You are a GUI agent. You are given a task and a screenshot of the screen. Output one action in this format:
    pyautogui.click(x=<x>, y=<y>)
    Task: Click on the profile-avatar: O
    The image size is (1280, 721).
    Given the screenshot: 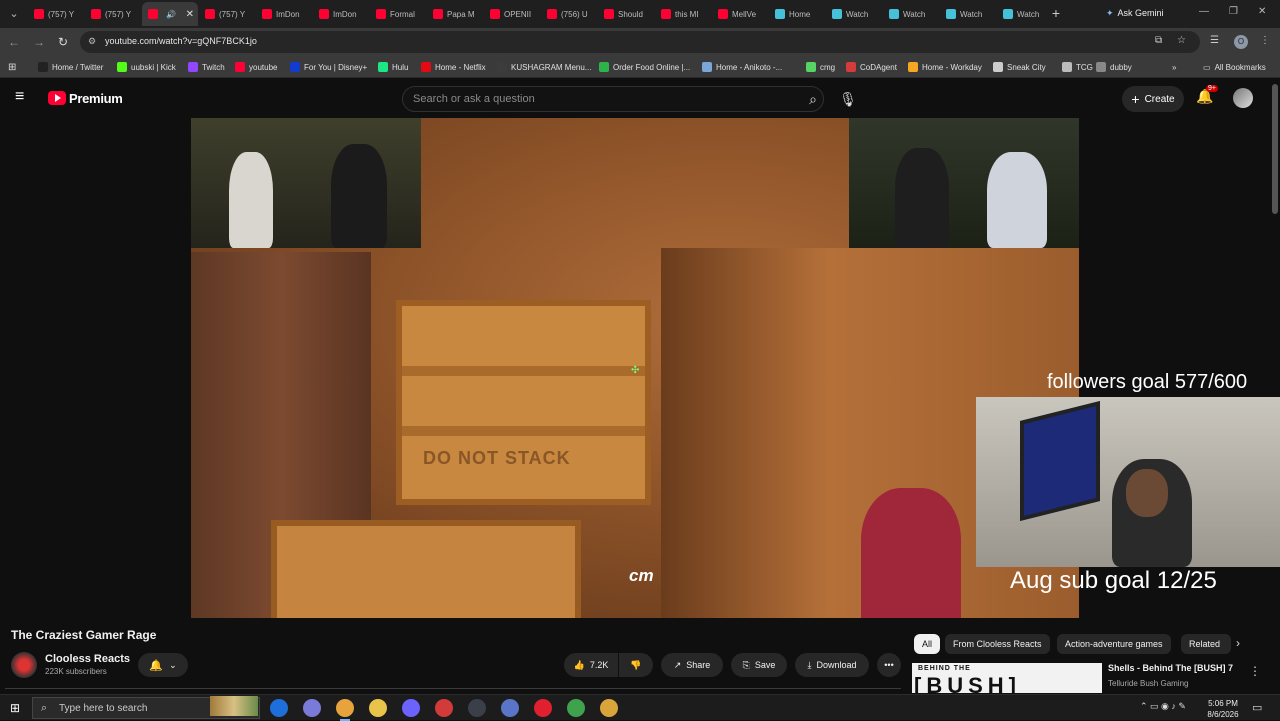 What is the action you would take?
    pyautogui.click(x=1241, y=42)
    